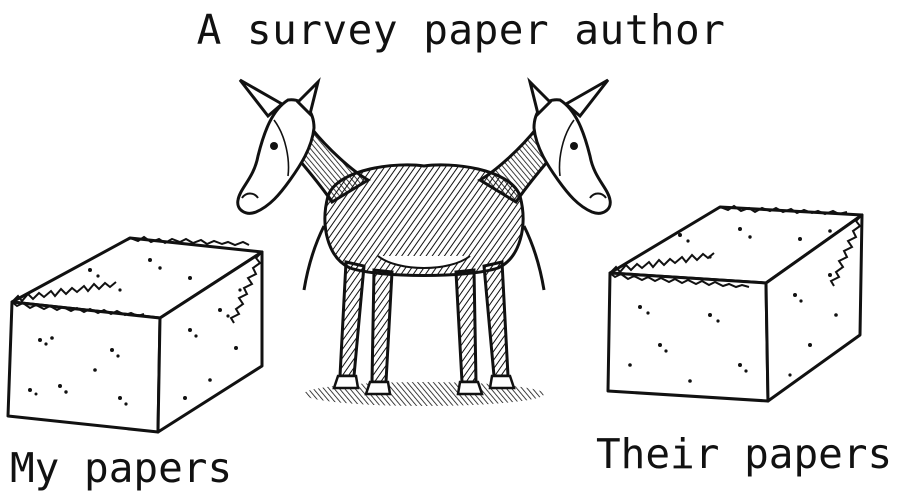  I want to click on label-their-papers: Their papers, so click(744, 454).